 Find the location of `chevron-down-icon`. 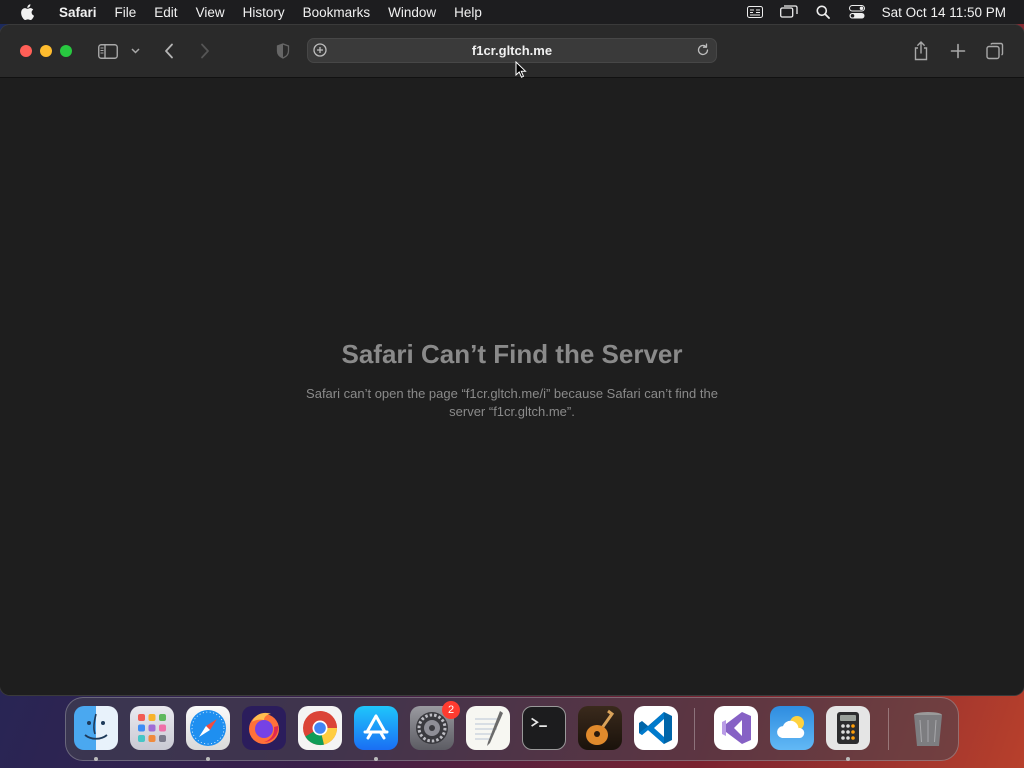

chevron-down-icon is located at coordinates (135, 51).